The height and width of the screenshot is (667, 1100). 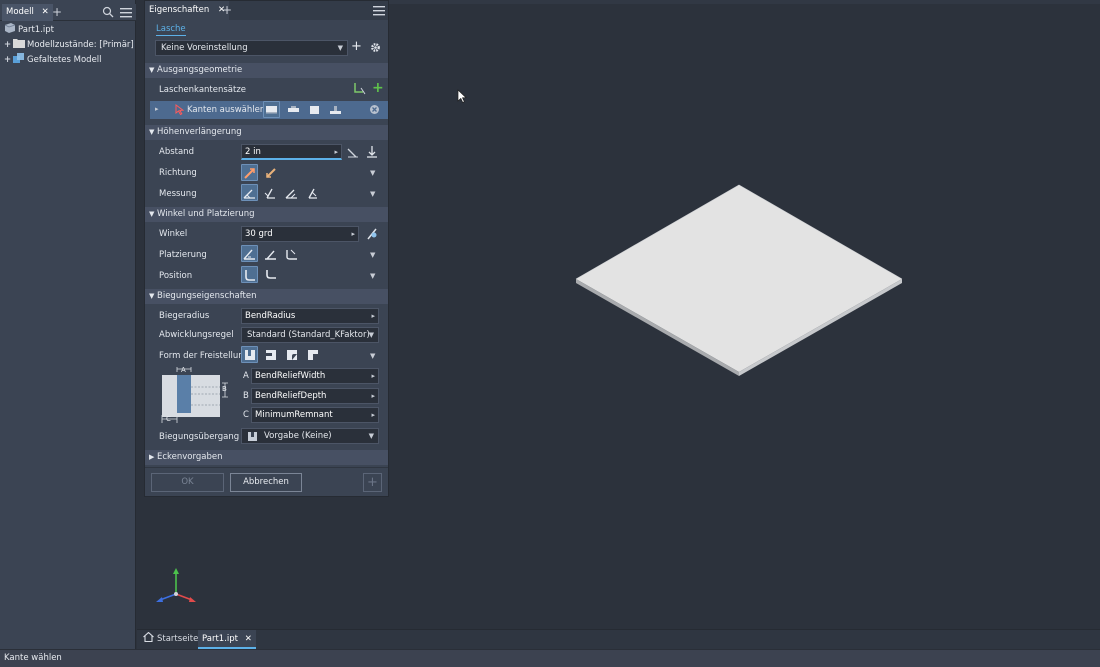 What do you see at coordinates (378, 88) in the screenshot?
I see `add-edge-set-icon: +` at bounding box center [378, 88].